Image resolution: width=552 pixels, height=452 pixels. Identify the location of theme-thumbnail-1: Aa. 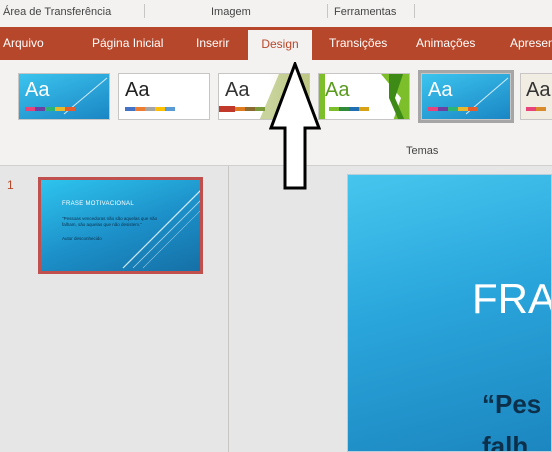
(64, 96).